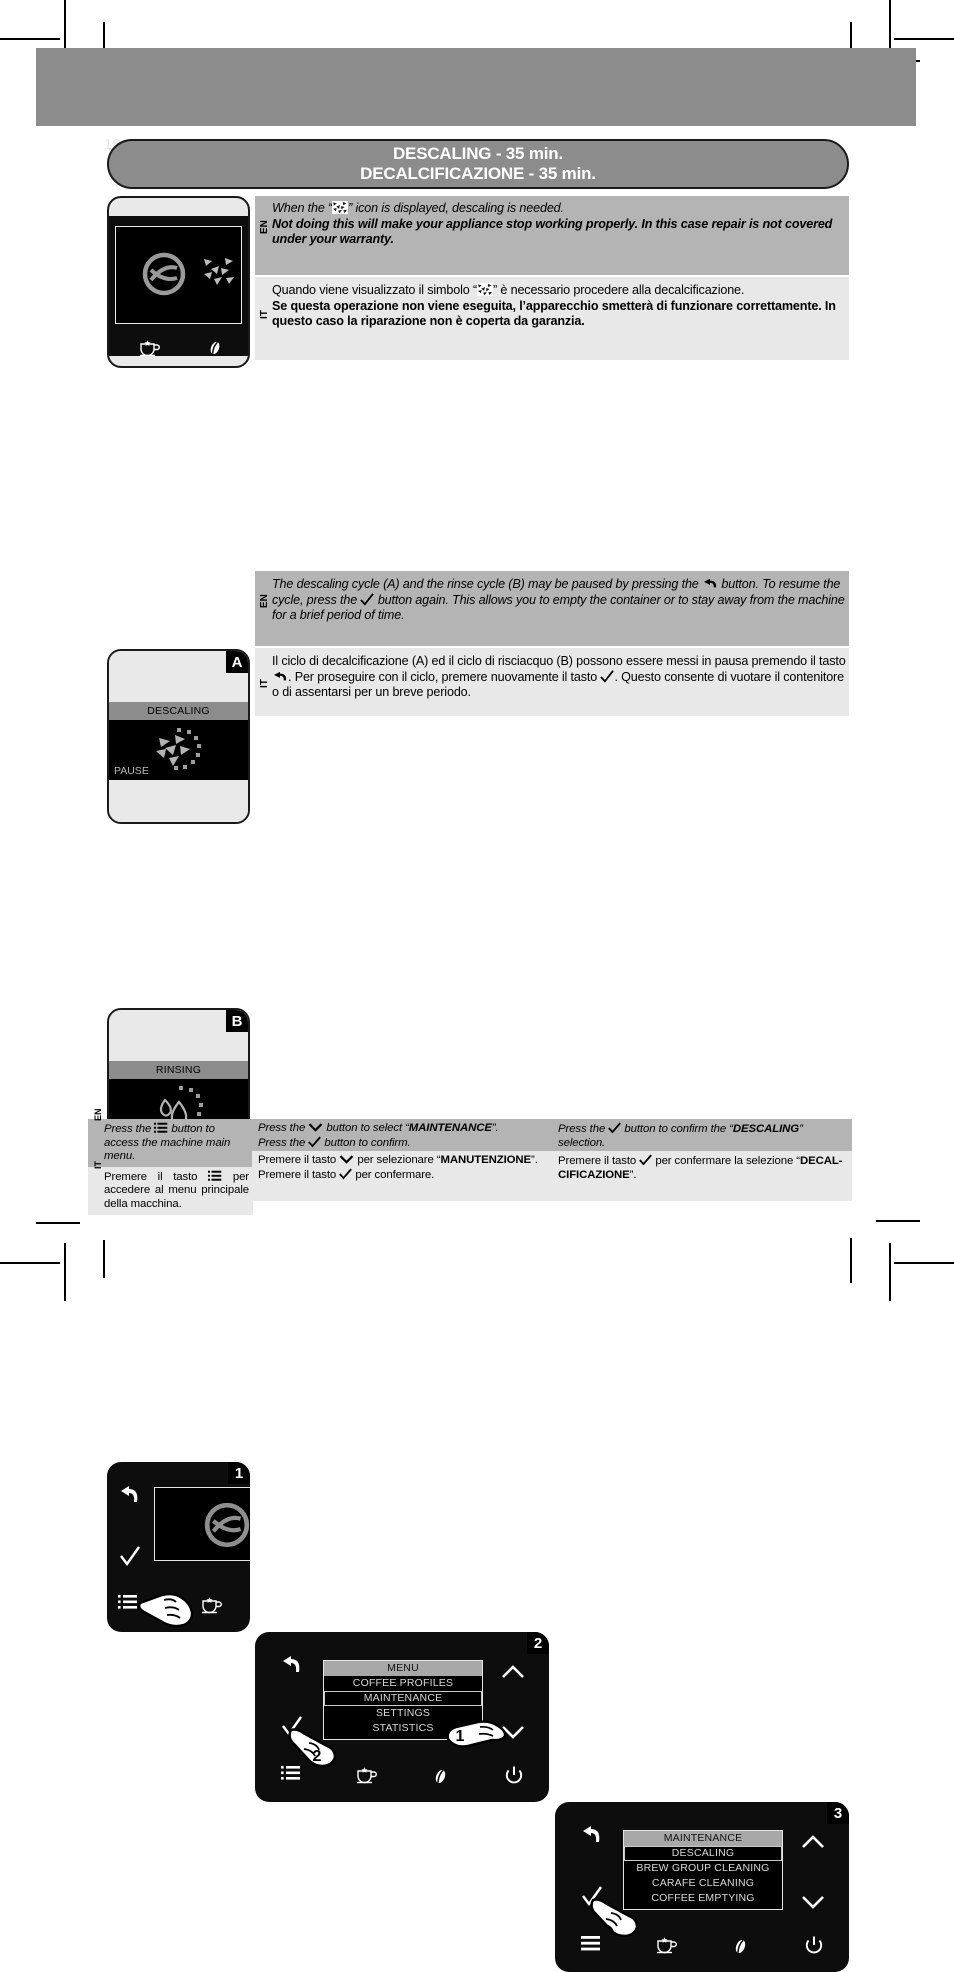 The width and height of the screenshot is (954, 1972). I want to click on descaling-icon, so click(219, 271).